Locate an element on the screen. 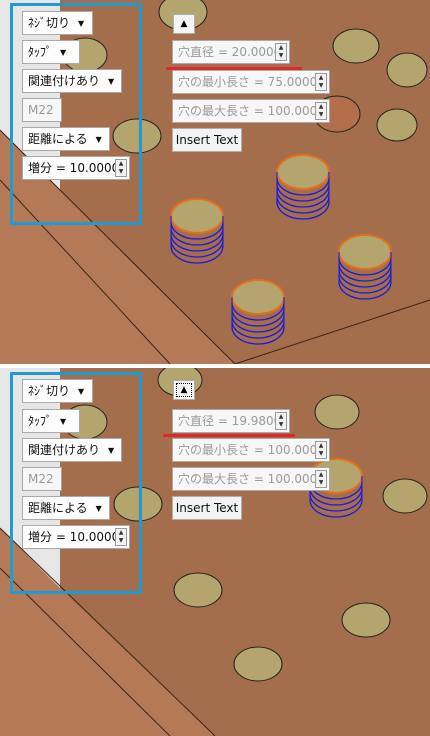  hole-min-length-value: 穴の最小長さ = 75.0000 is located at coordinates (248, 82).